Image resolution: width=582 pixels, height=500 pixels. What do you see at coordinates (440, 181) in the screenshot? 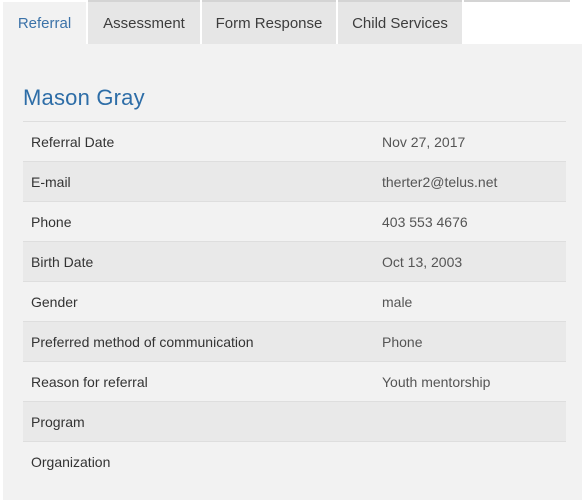
I see `row-value: therter2@telus.net` at bounding box center [440, 181].